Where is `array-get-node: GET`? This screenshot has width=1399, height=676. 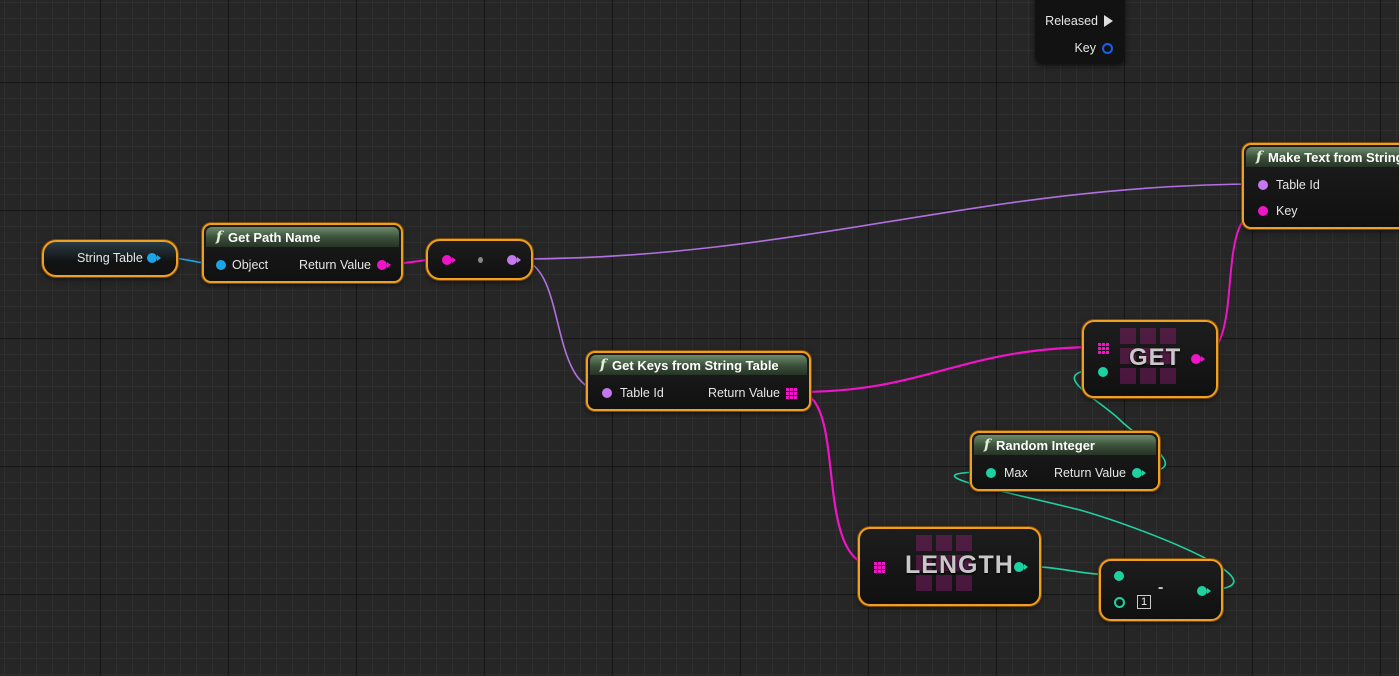 array-get-node: GET is located at coordinates (1150, 359).